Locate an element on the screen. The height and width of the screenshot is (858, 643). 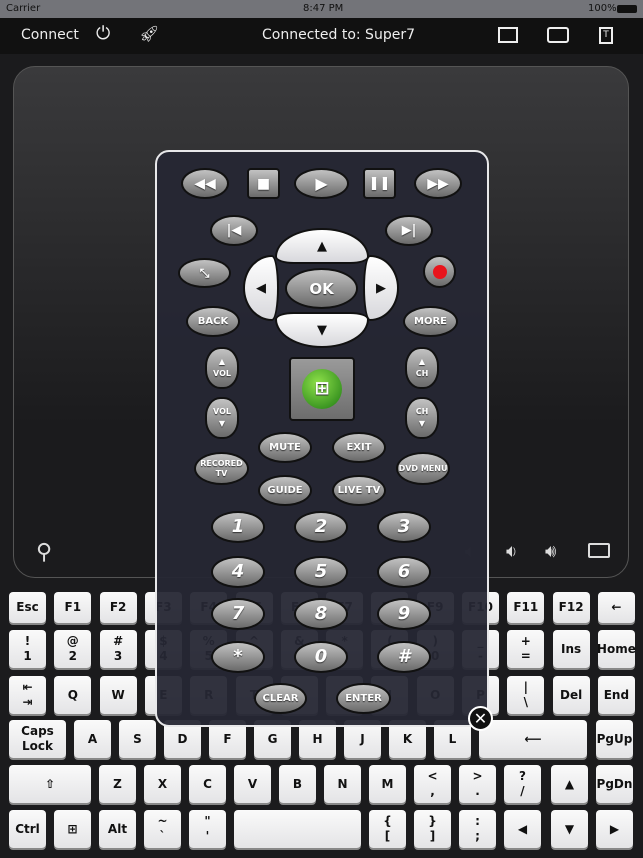
key-1-1-0: ! 1 is located at coordinates (27, 649).